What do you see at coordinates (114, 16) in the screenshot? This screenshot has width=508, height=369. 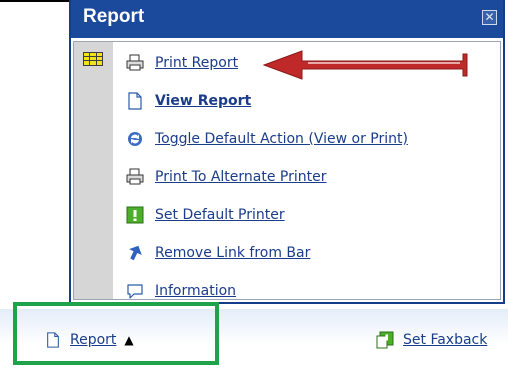 I see `popup-title: Report` at bounding box center [114, 16].